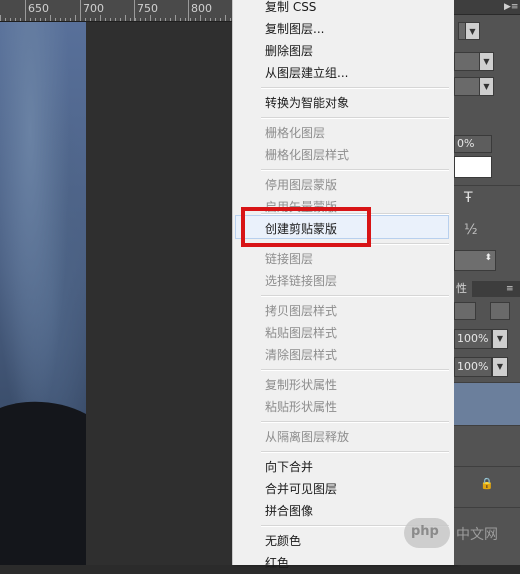  I want to click on font-style-dropdown: ▼, so click(474, 86).